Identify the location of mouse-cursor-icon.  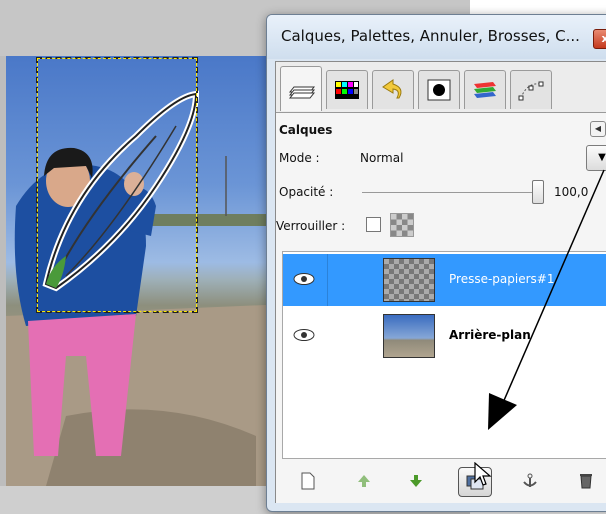
(483, 474).